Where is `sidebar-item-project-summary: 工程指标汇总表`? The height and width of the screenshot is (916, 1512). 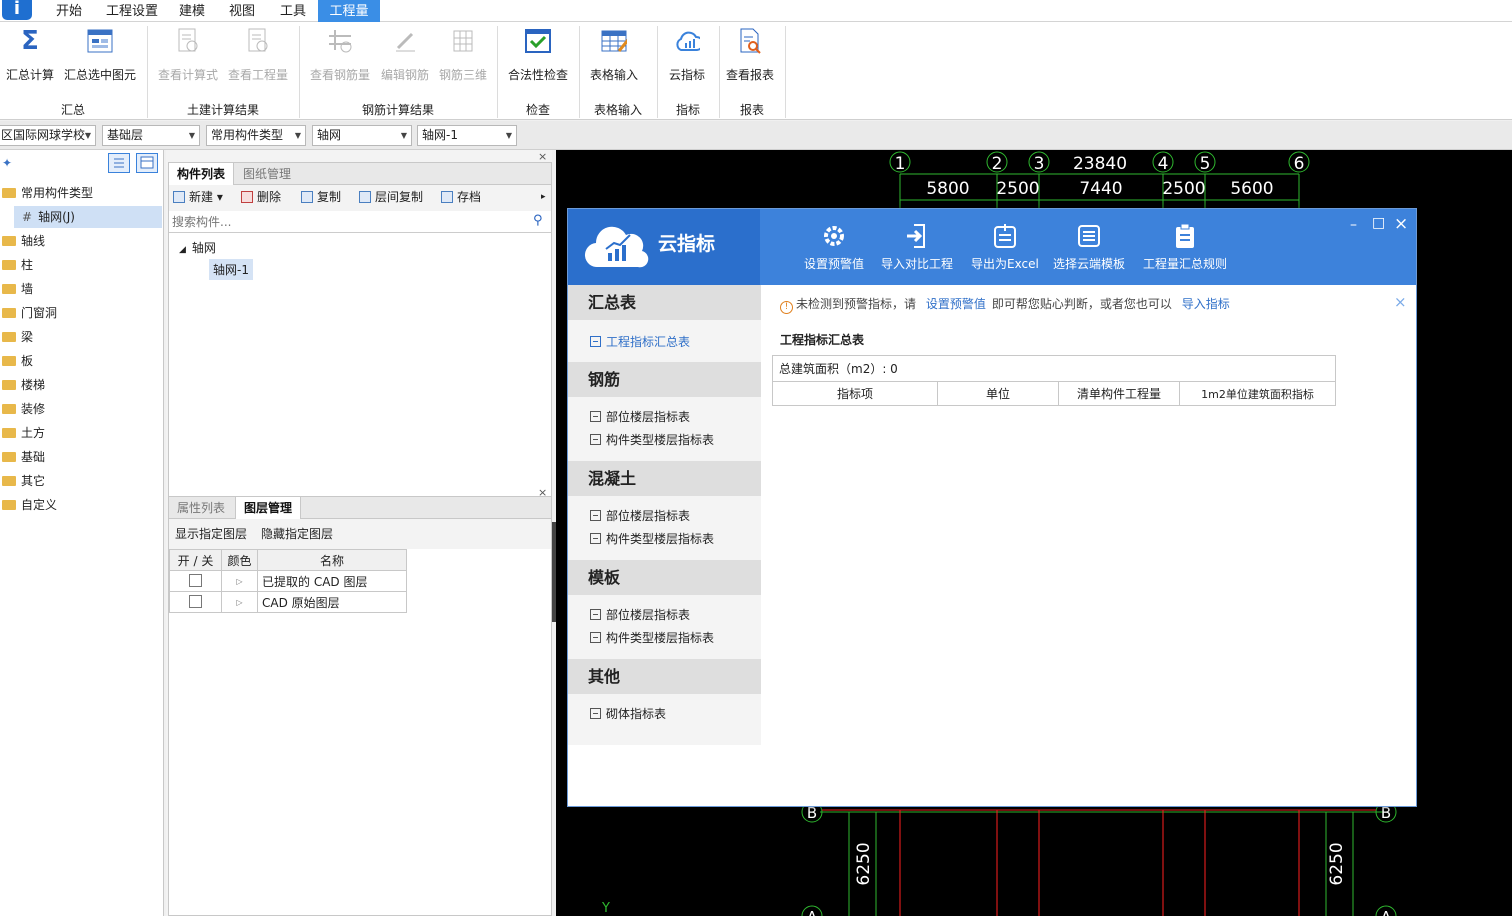
sidebar-item-project-summary: 工程指标汇总表 is located at coordinates (640, 341).